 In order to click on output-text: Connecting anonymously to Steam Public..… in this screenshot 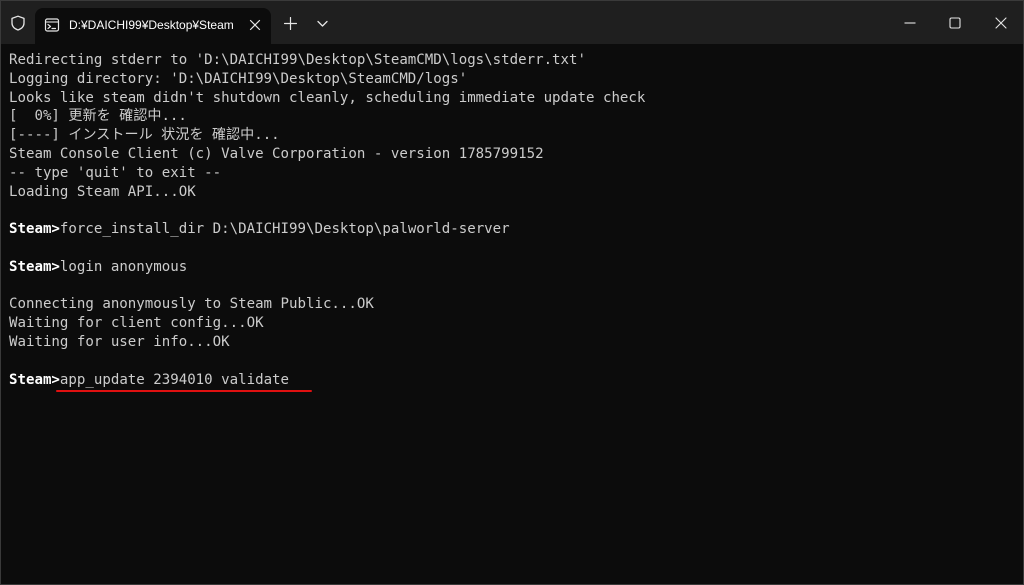, I will do `click(191, 304)`.